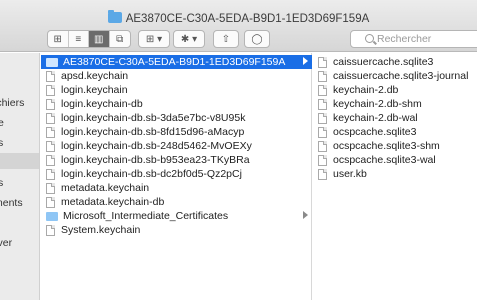  Describe the element at coordinates (153, 132) in the screenshot. I see `file-name: login.keychain-db.sb-8fd15d96-aMacyp` at that location.